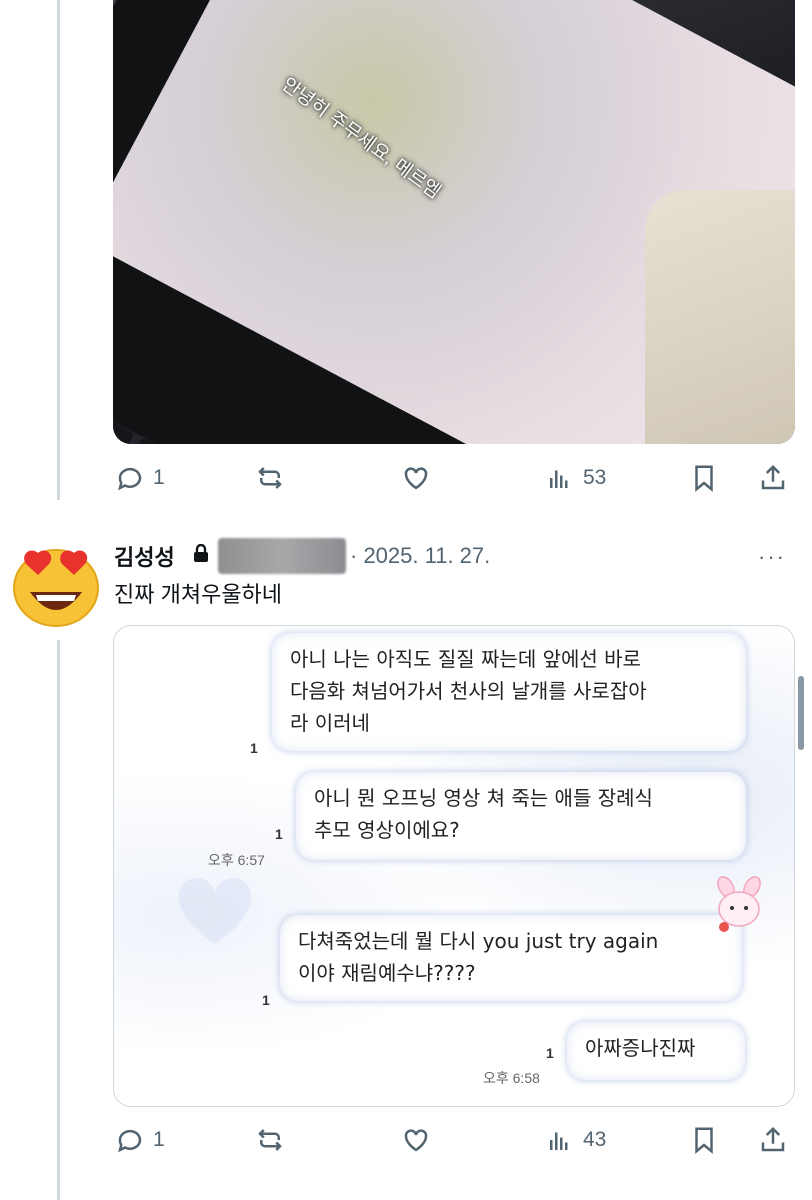 This screenshot has width=812, height=1200. What do you see at coordinates (575, 478) in the screenshot?
I see `views-button: 53` at bounding box center [575, 478].